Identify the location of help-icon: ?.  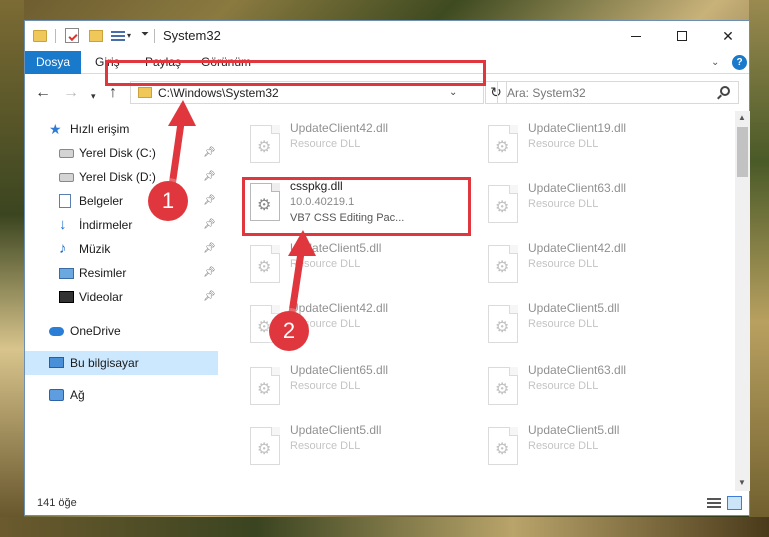
(739, 62).